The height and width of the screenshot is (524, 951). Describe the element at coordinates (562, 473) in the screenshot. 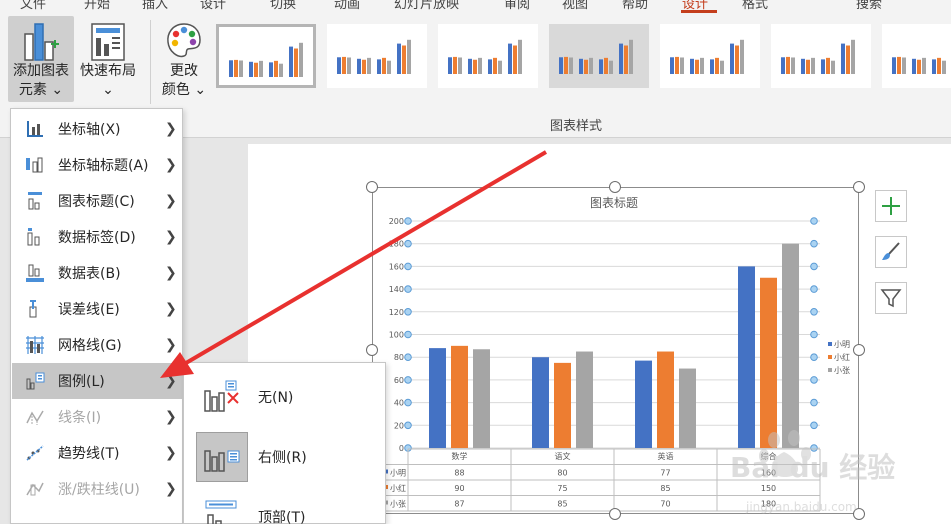

I see `table-cell: 80` at that location.